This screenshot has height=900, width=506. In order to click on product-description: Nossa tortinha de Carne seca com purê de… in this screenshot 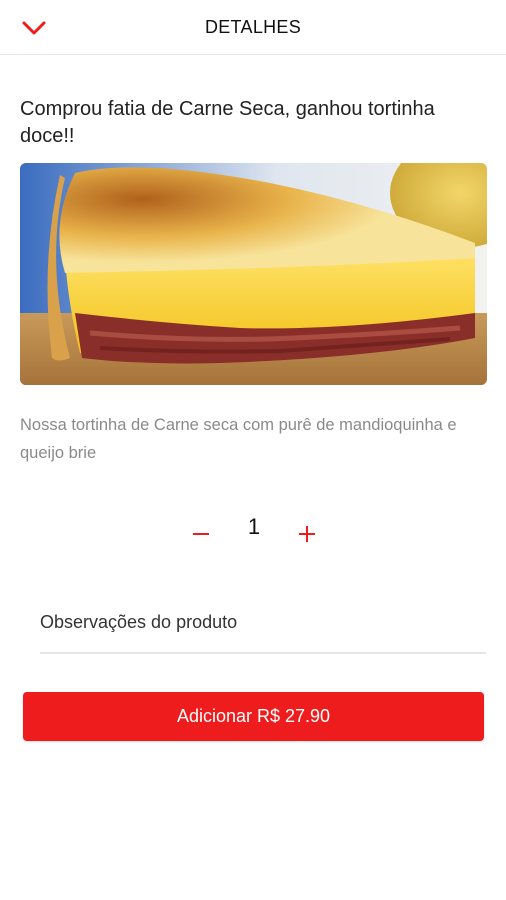, I will do `click(238, 439)`.